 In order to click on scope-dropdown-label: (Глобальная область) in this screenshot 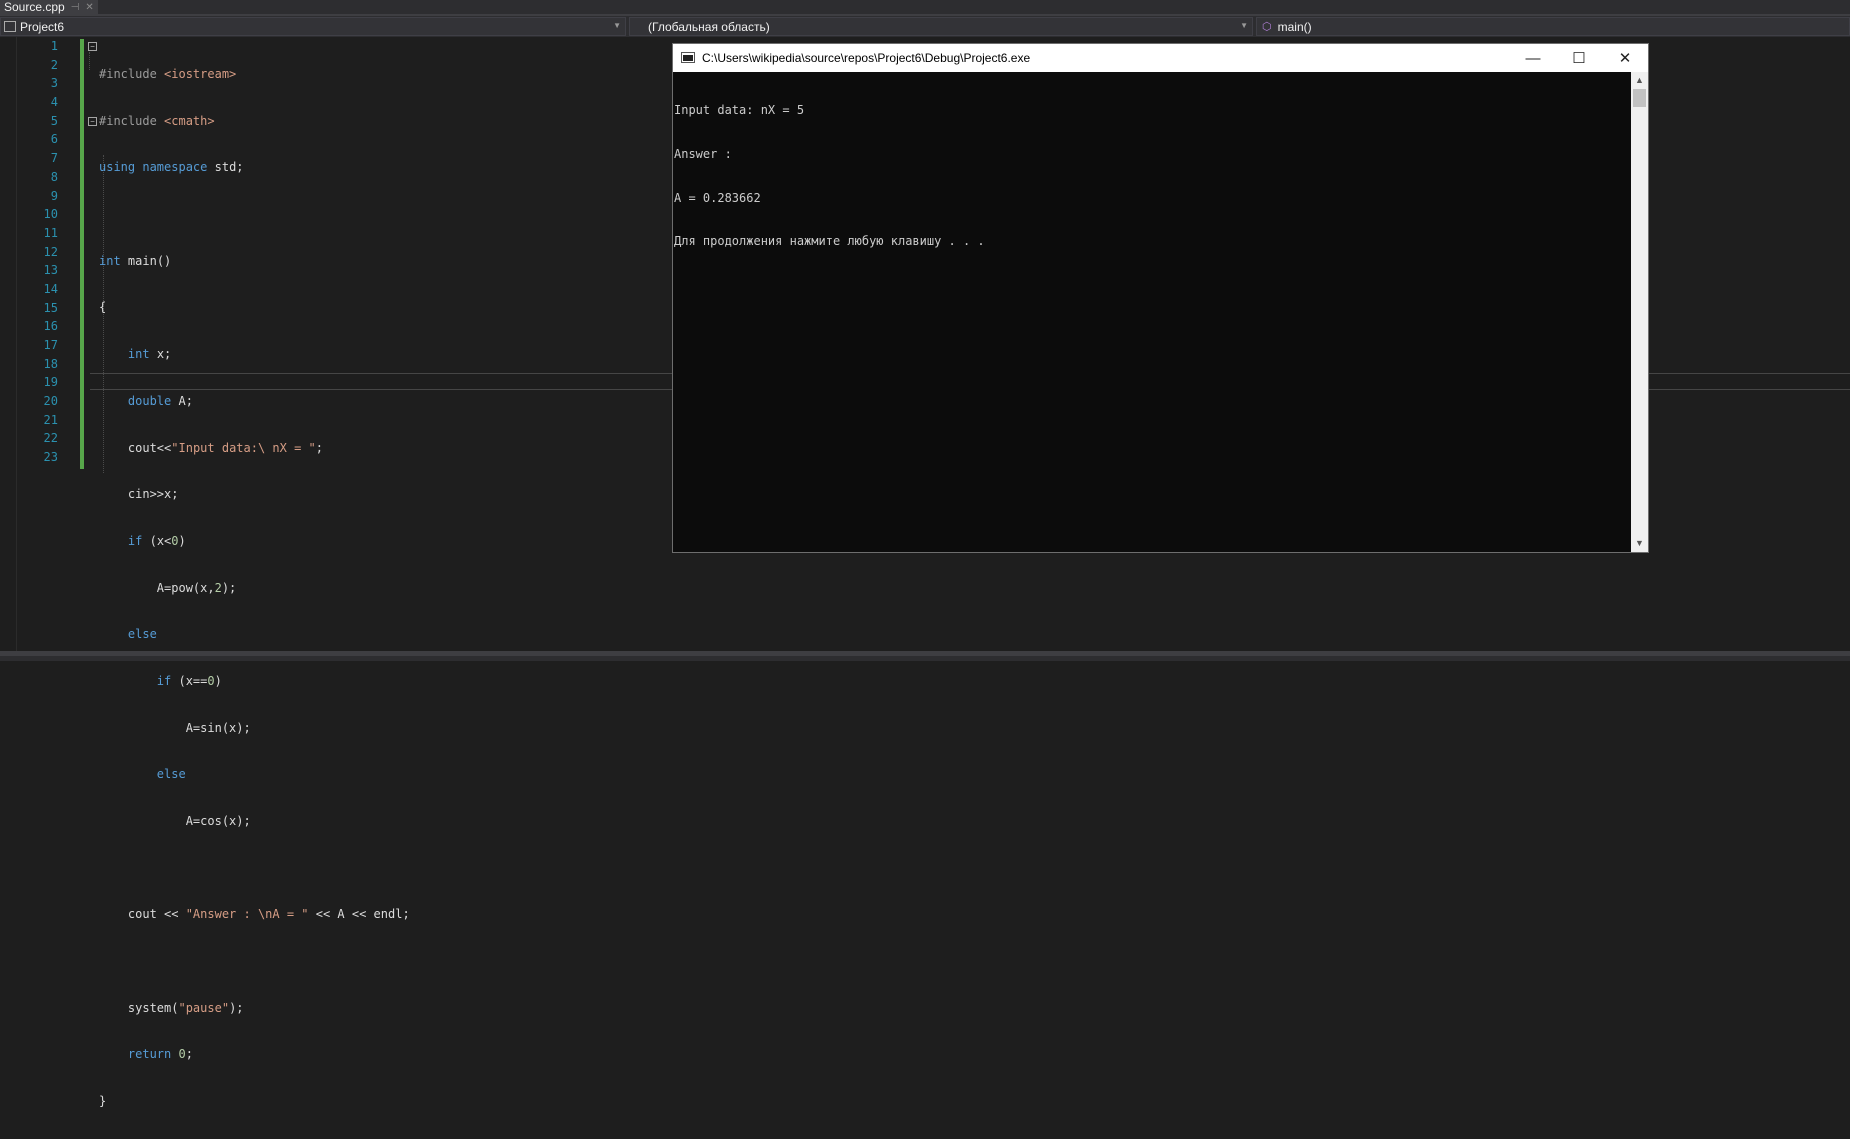, I will do `click(709, 26)`.